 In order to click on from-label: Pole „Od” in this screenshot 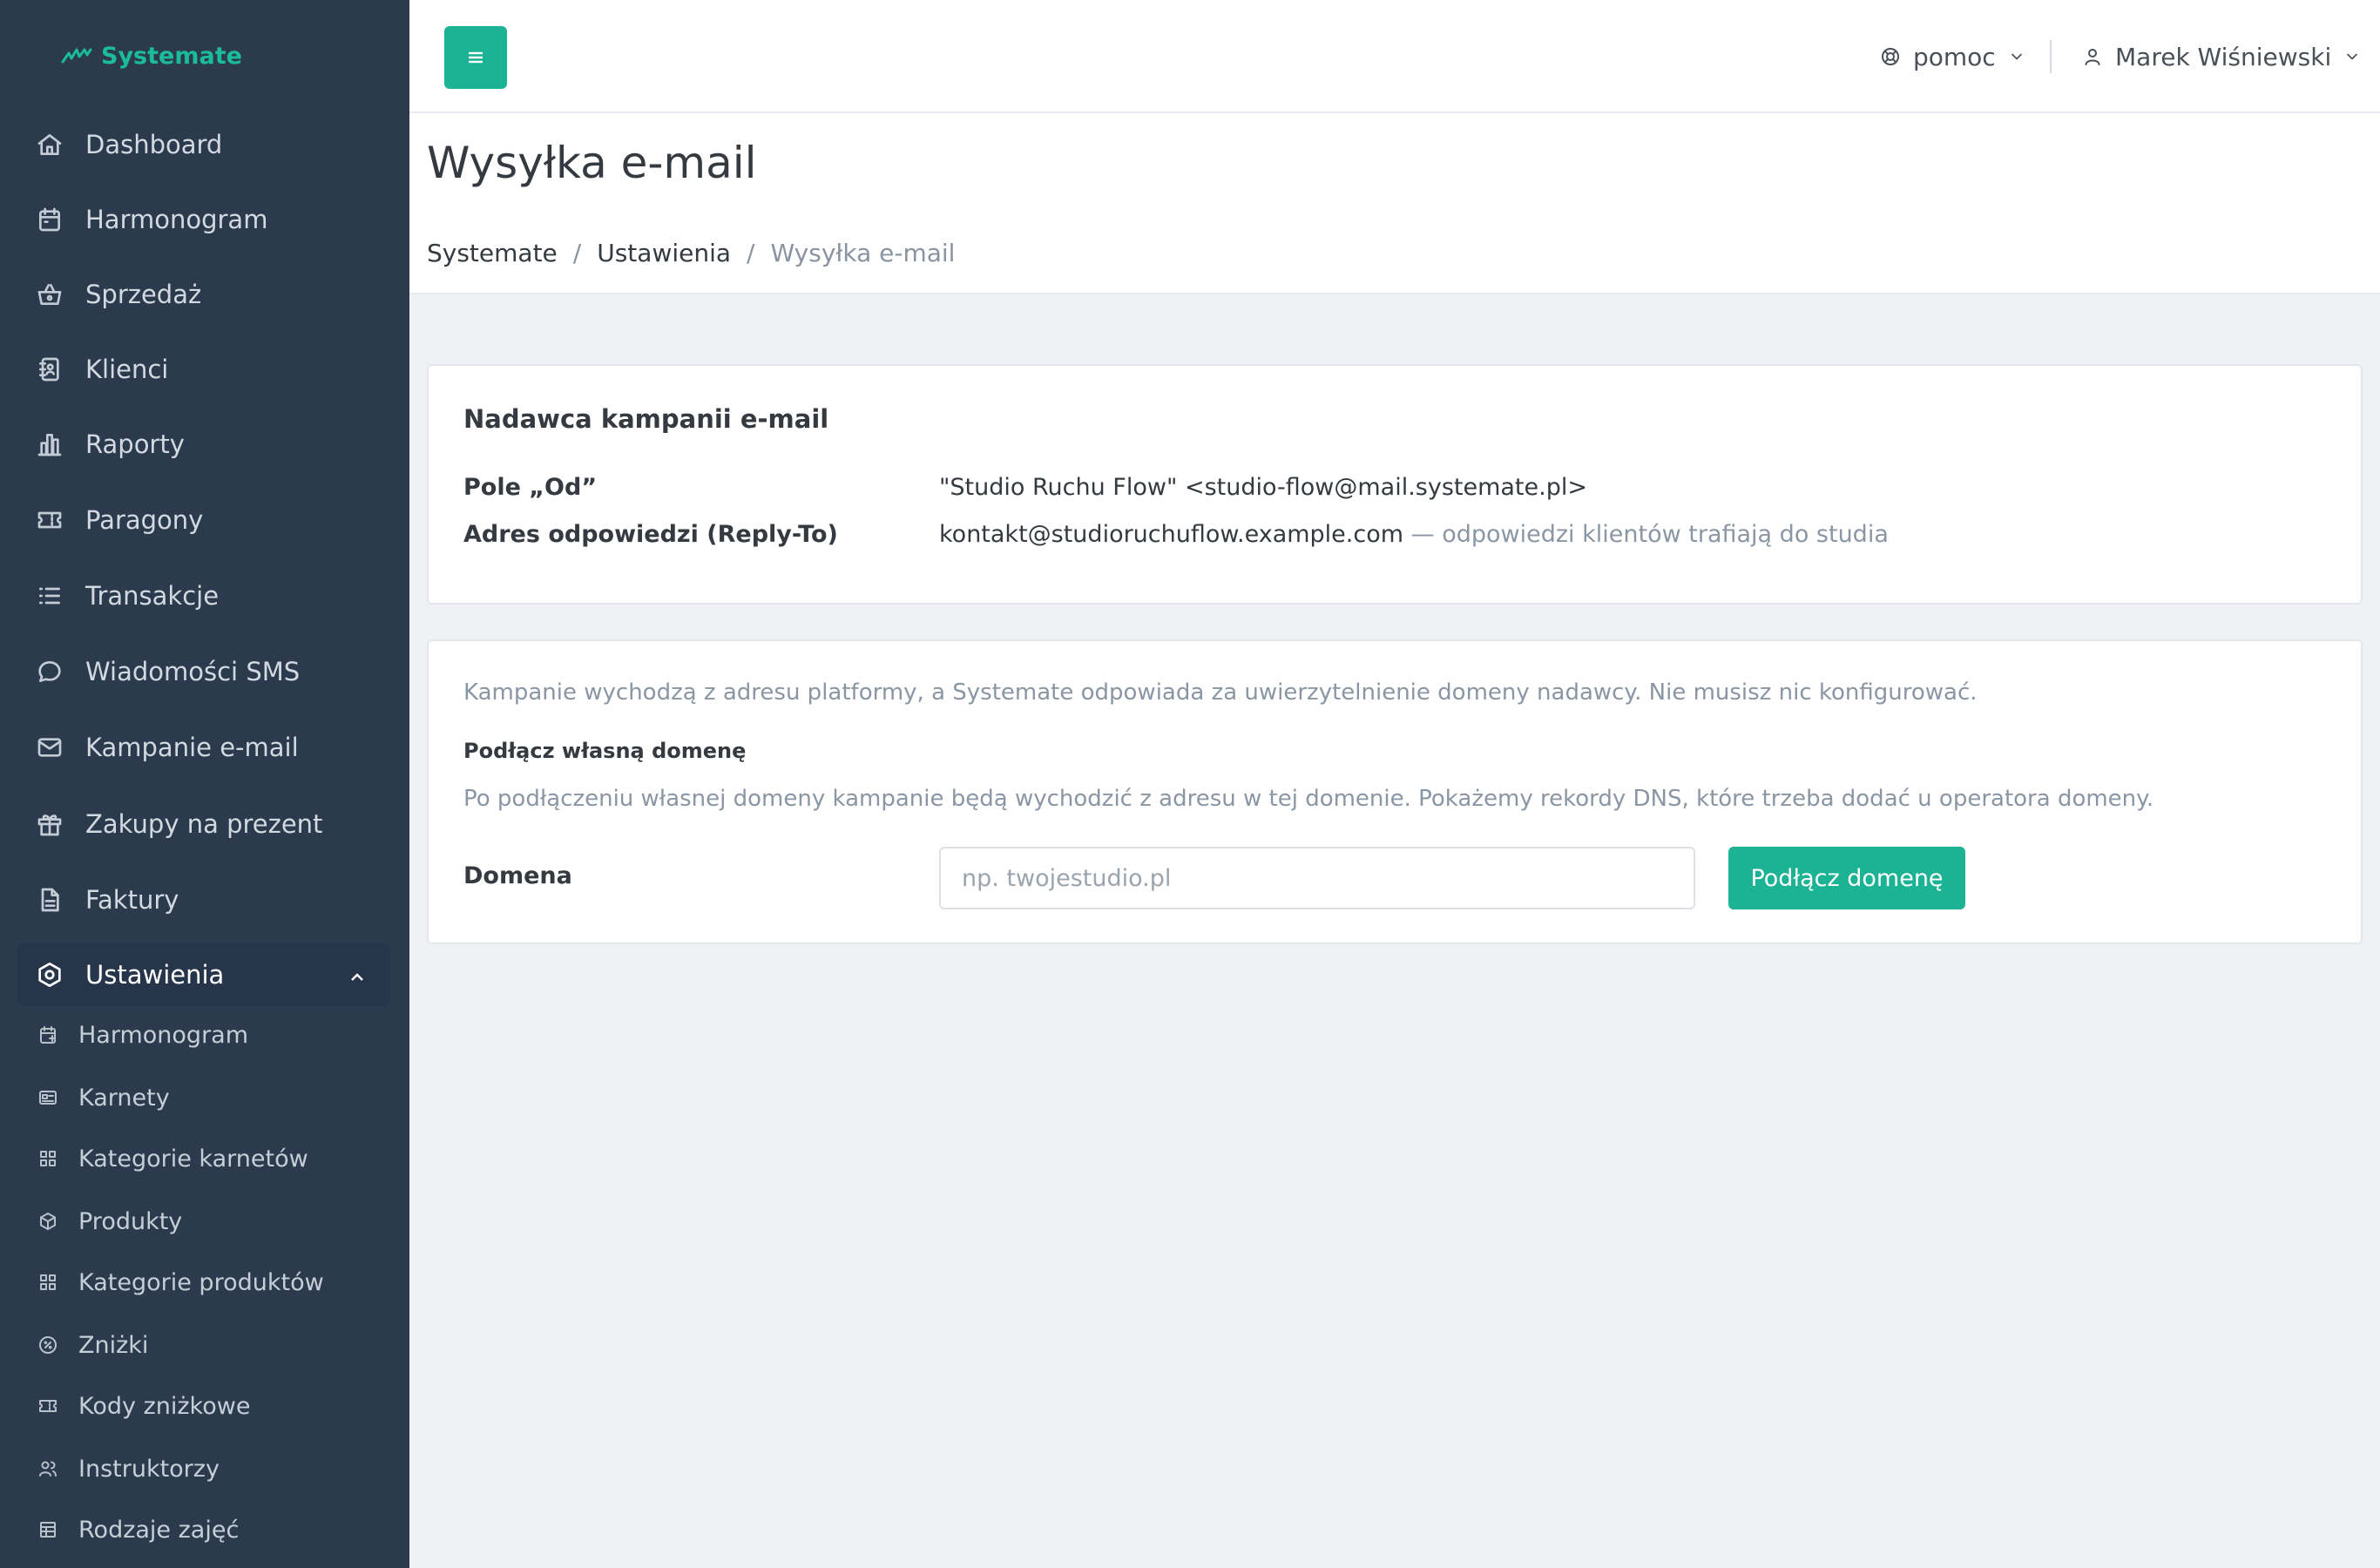, I will do `click(530, 487)`.